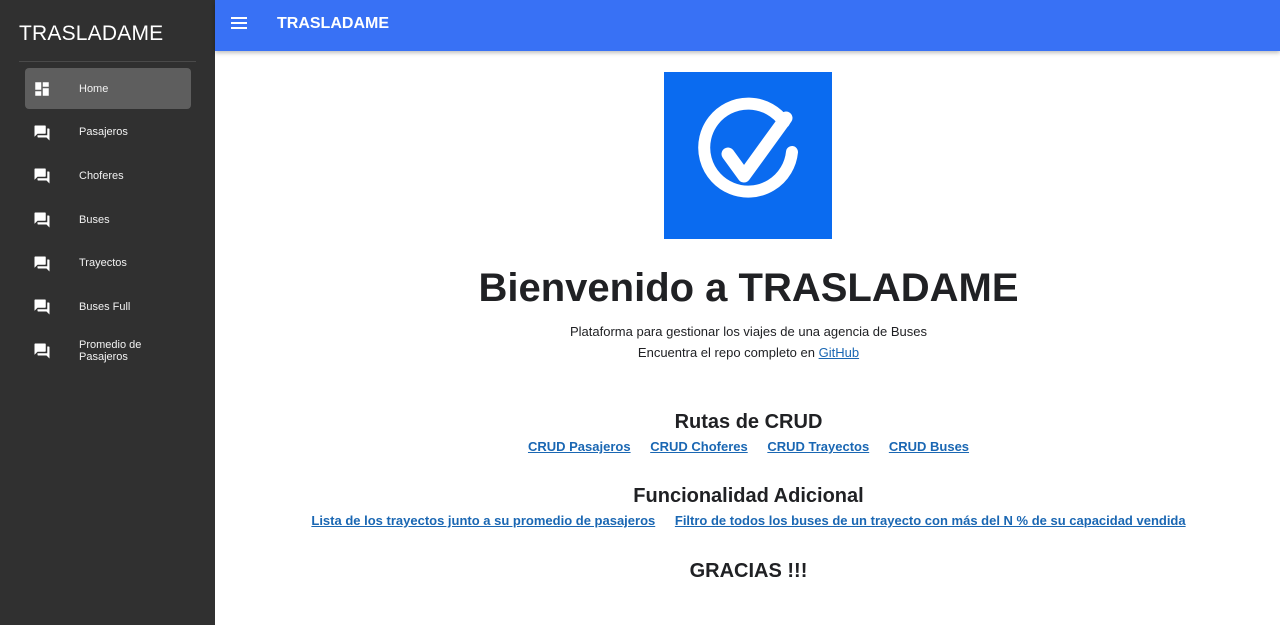 The width and height of the screenshot is (1280, 625). I want to click on thanks-heading: GRACIAS !!!, so click(748, 571).